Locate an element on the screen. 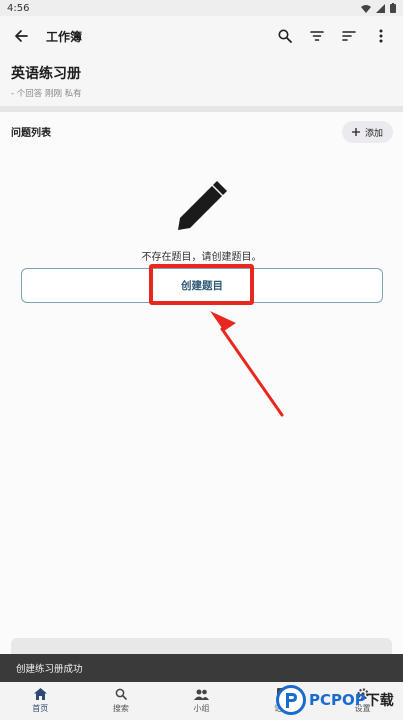  create-question-label: 创建题目 is located at coordinates (202, 286).